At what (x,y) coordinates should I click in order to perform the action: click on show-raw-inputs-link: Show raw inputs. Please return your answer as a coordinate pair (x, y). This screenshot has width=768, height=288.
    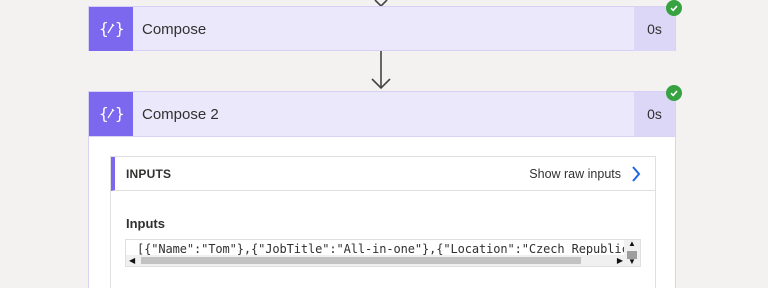
    Looking at the image, I should click on (585, 174).